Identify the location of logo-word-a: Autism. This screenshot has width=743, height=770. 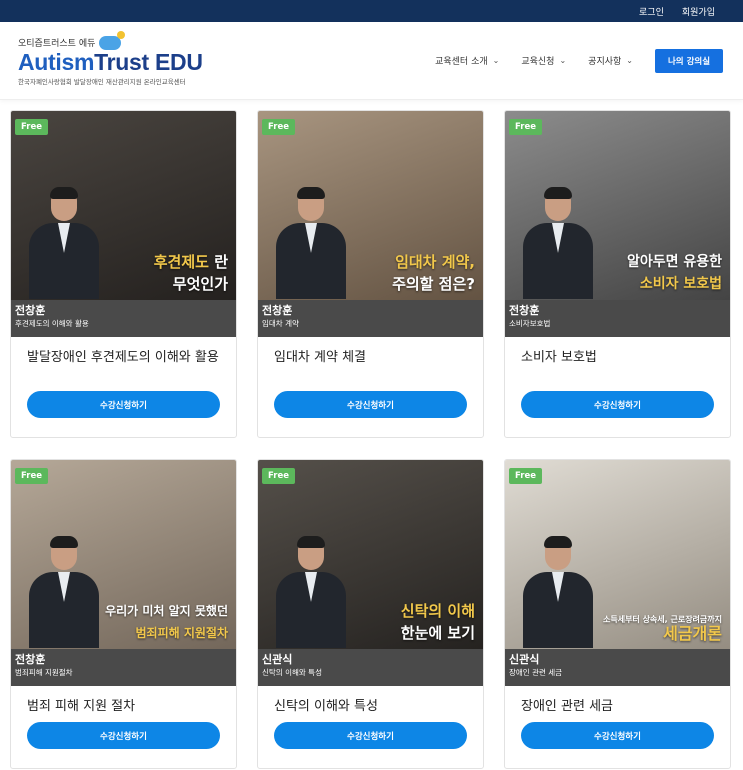
(56, 61).